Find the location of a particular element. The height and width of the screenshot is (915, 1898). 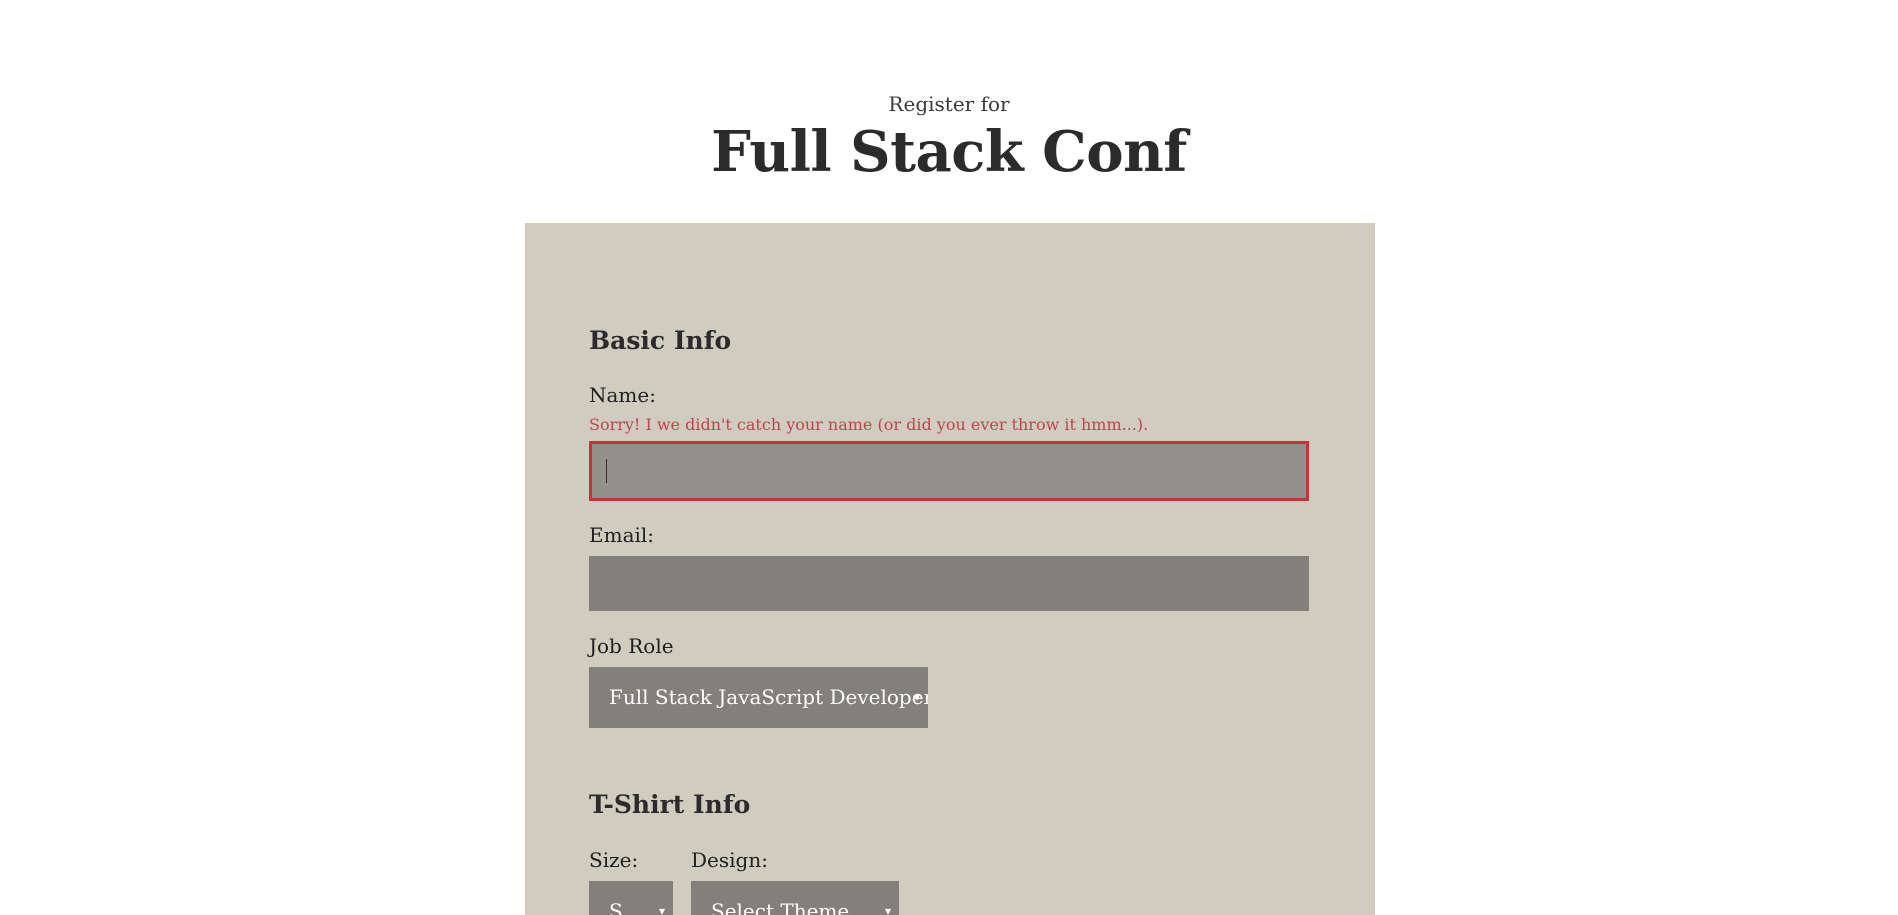

name-label: Name: is located at coordinates (622, 395).